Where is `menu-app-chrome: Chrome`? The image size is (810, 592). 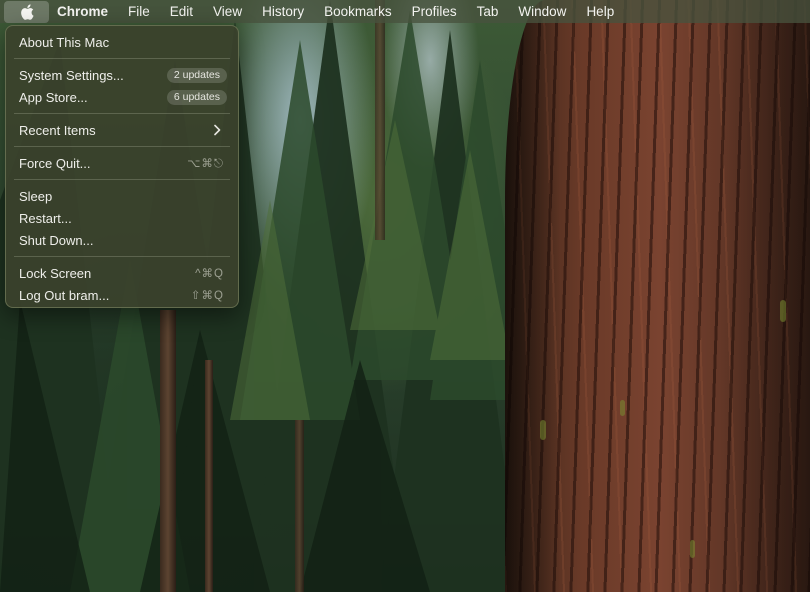 menu-app-chrome: Chrome is located at coordinates (83, 12).